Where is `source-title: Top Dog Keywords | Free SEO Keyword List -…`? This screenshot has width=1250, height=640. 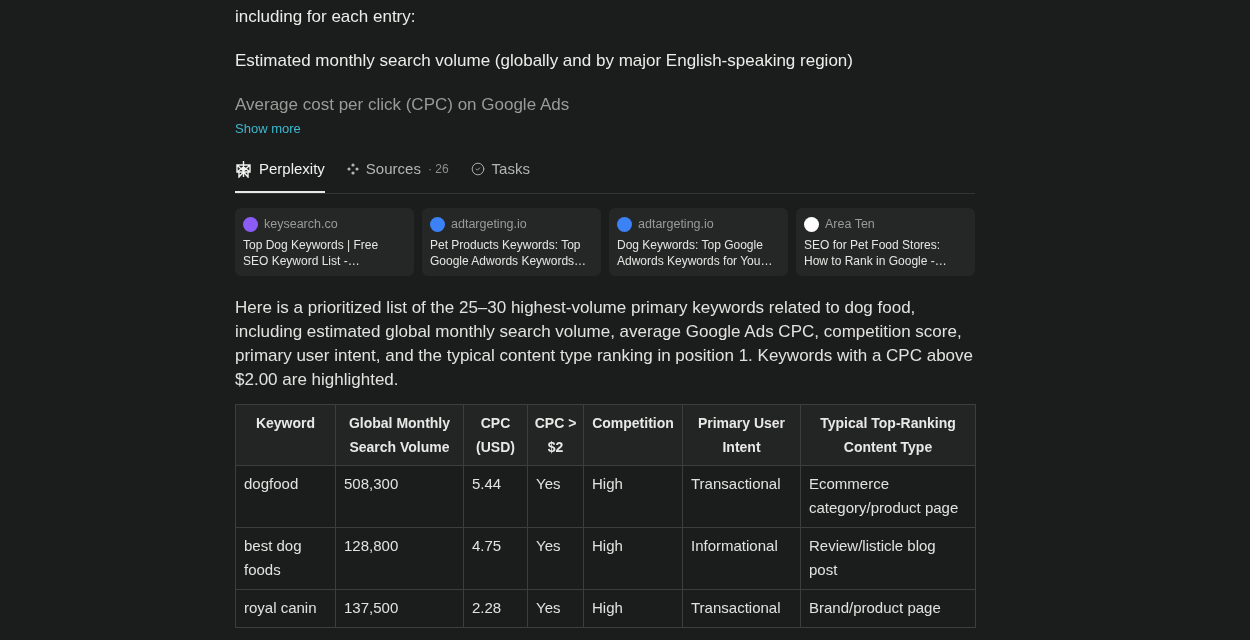
source-title: Top Dog Keywords | Free SEO Keyword List -… is located at coordinates (311, 252).